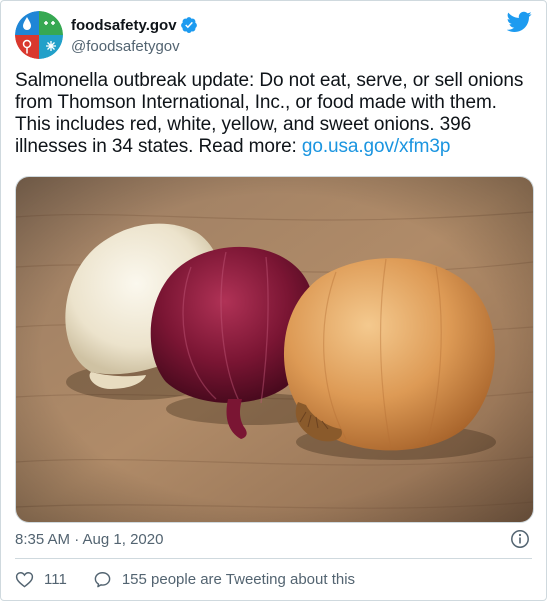 The image size is (547, 601). Describe the element at coordinates (41, 579) in the screenshot. I see `like-button: 111` at that location.